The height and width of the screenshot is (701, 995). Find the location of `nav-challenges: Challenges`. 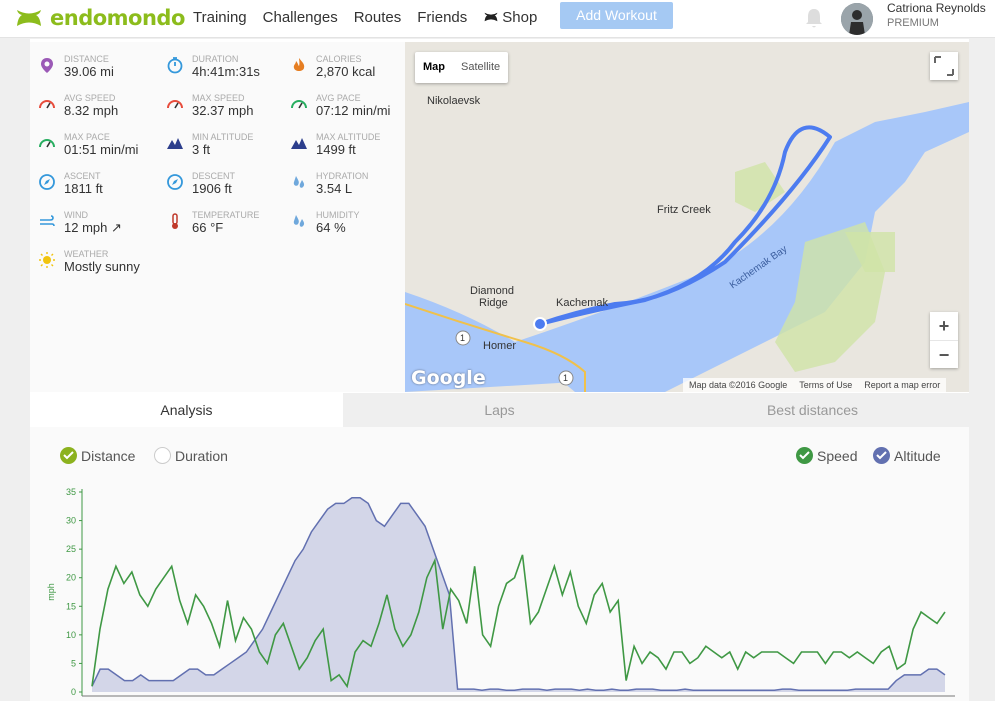

nav-challenges: Challenges is located at coordinates (300, 17).